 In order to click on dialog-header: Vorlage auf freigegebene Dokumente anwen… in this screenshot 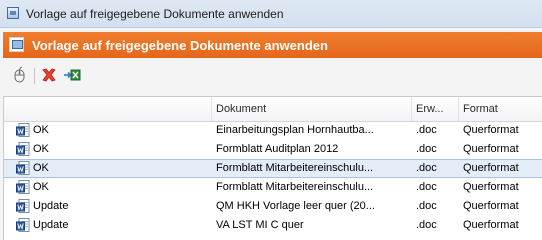, I will do `click(272, 45)`.